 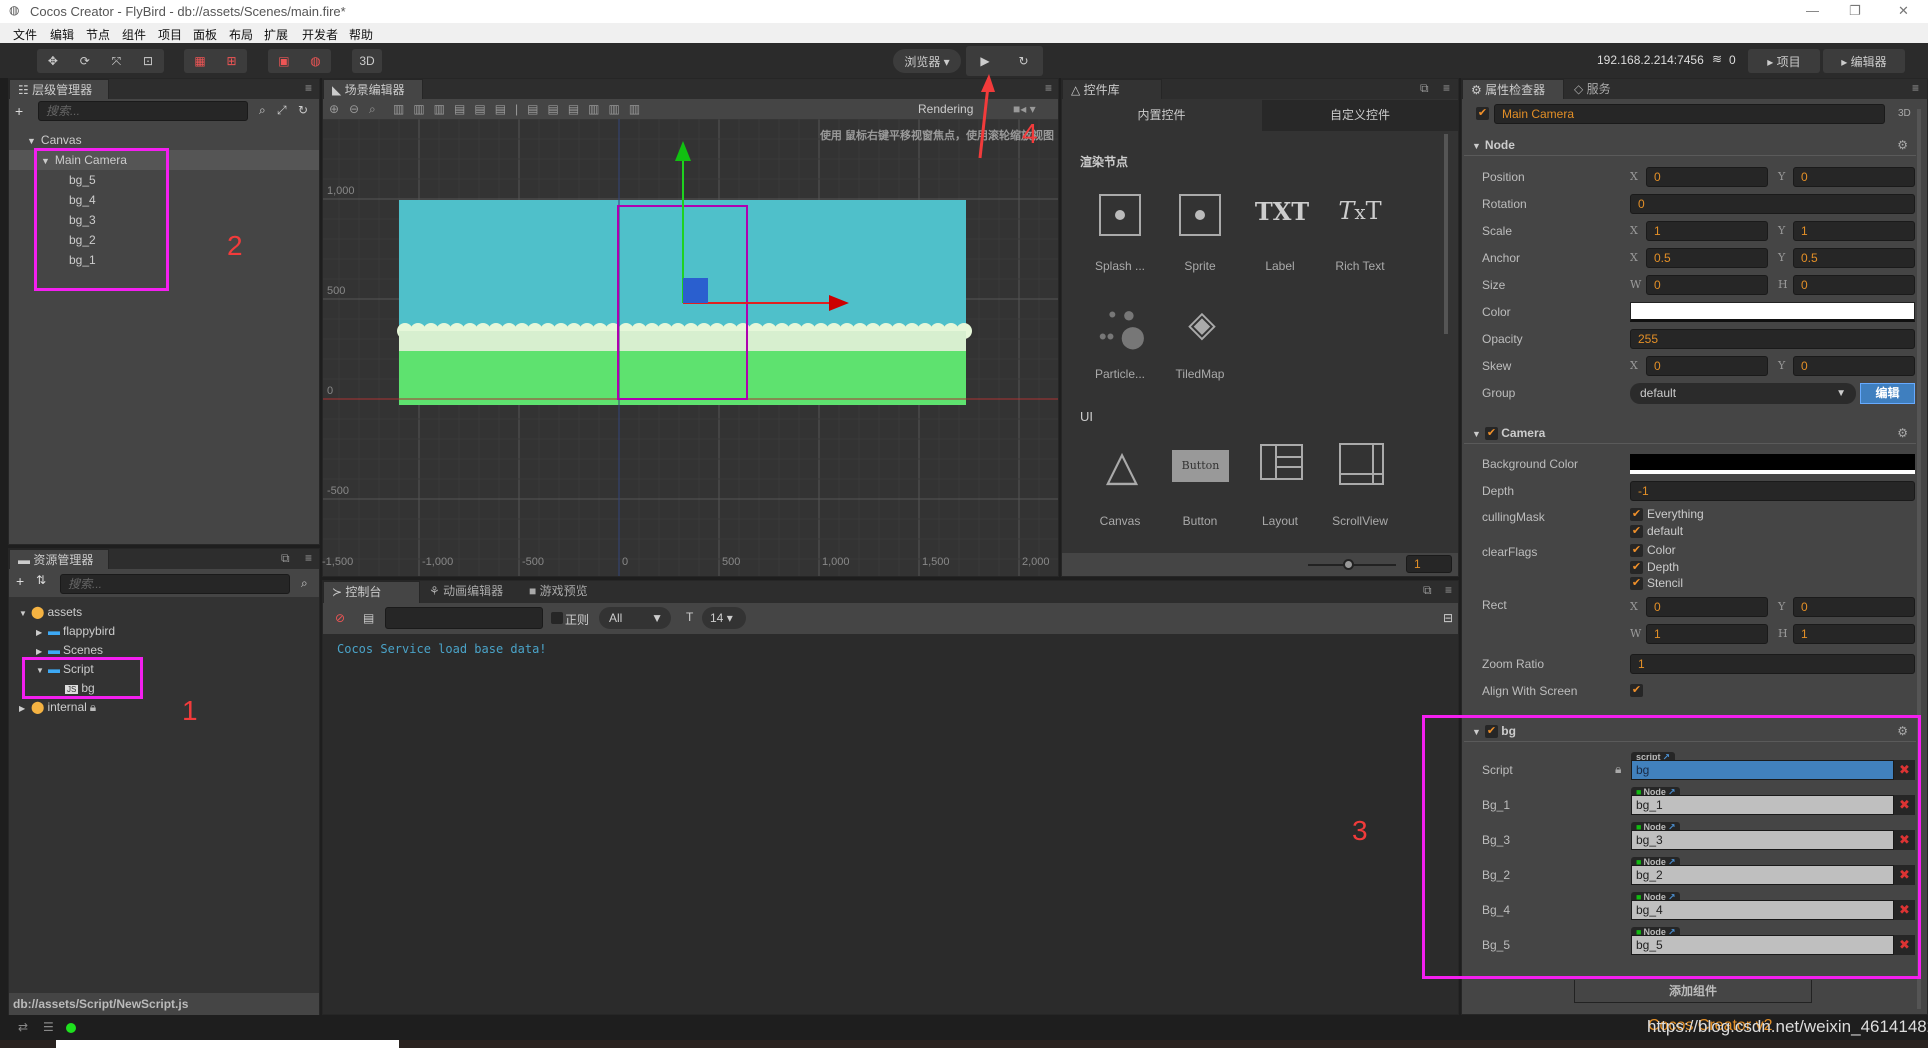 I want to click on component-scrollview: ScrollView, so click(x=1360, y=521).